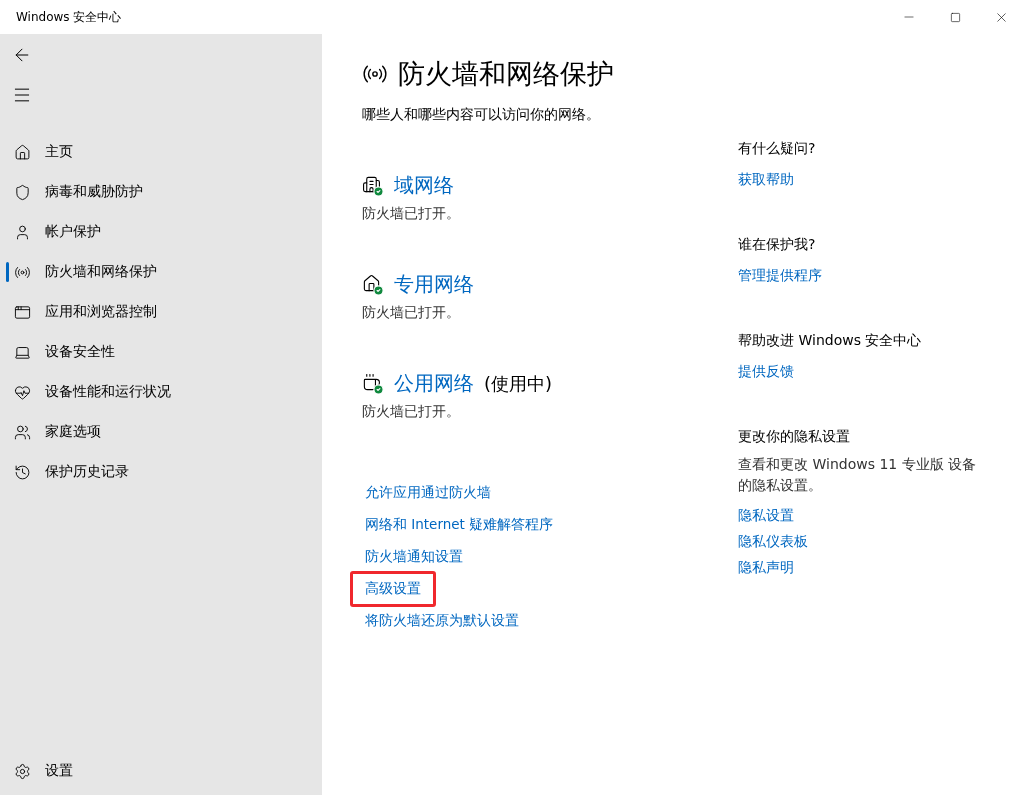 The width and height of the screenshot is (1024, 795). I want to click on sidebar-item: 设备安全性, so click(161, 352).